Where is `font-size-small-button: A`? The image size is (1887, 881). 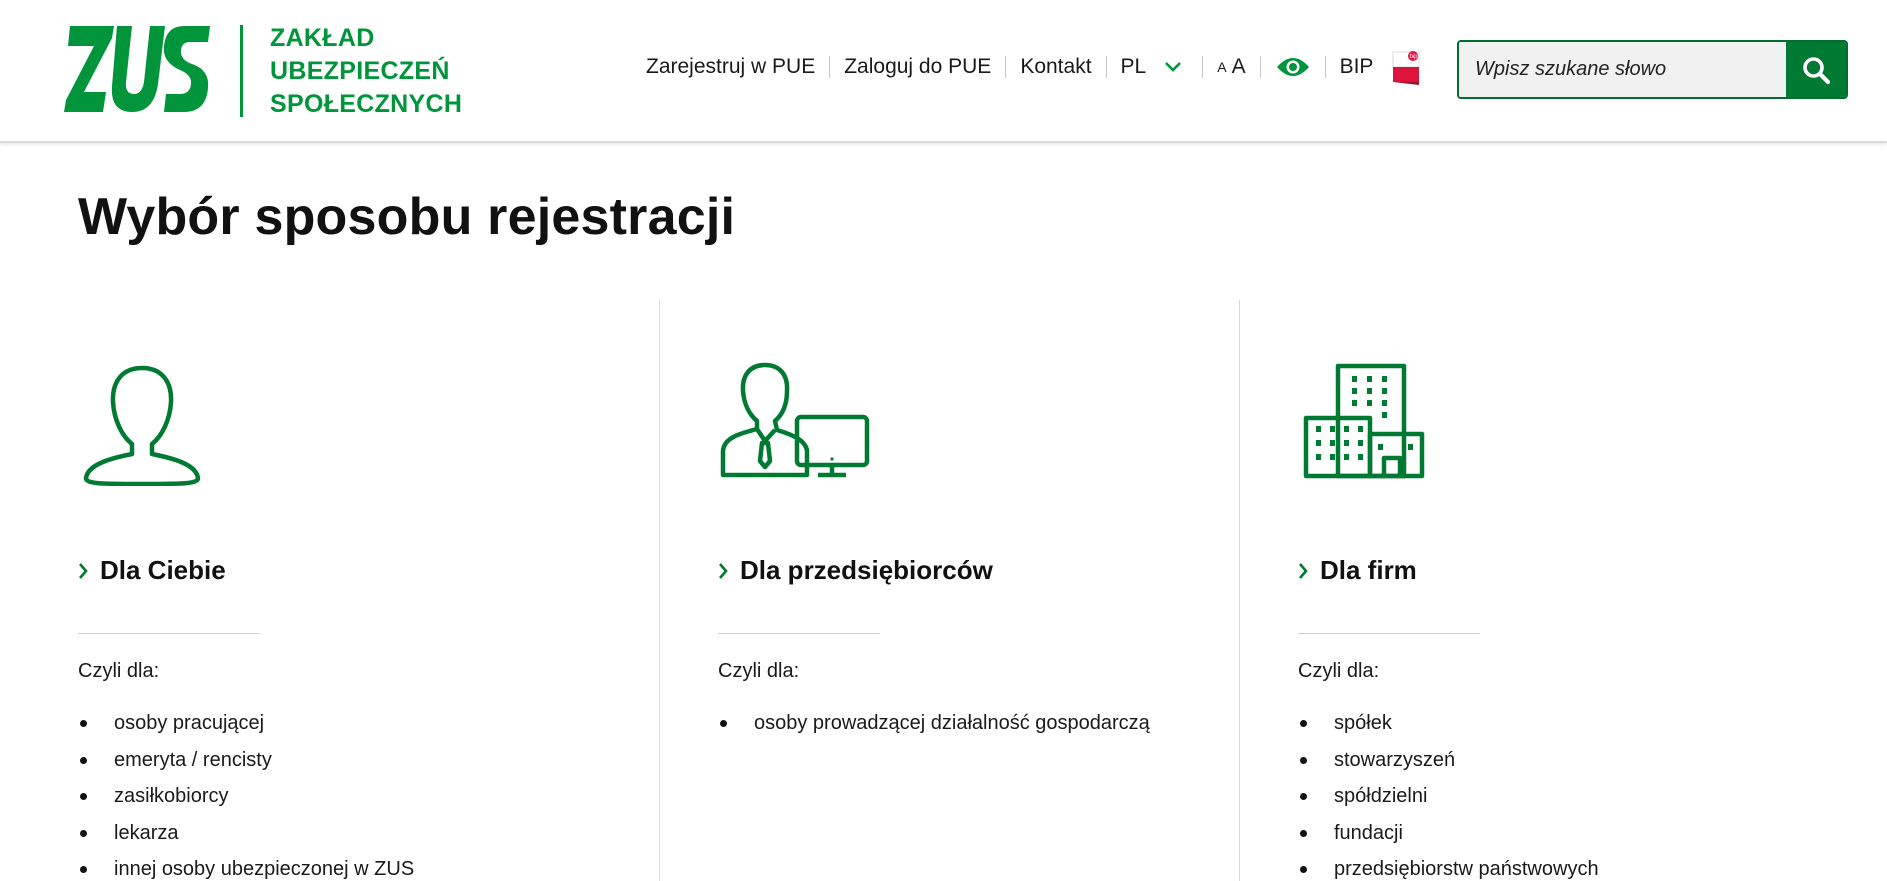
font-size-small-button: A is located at coordinates (1221, 67).